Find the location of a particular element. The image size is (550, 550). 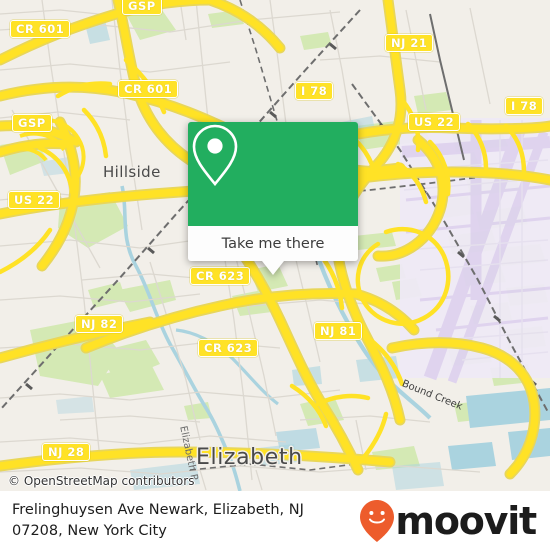

popup-pointer is located at coordinates (273, 268).